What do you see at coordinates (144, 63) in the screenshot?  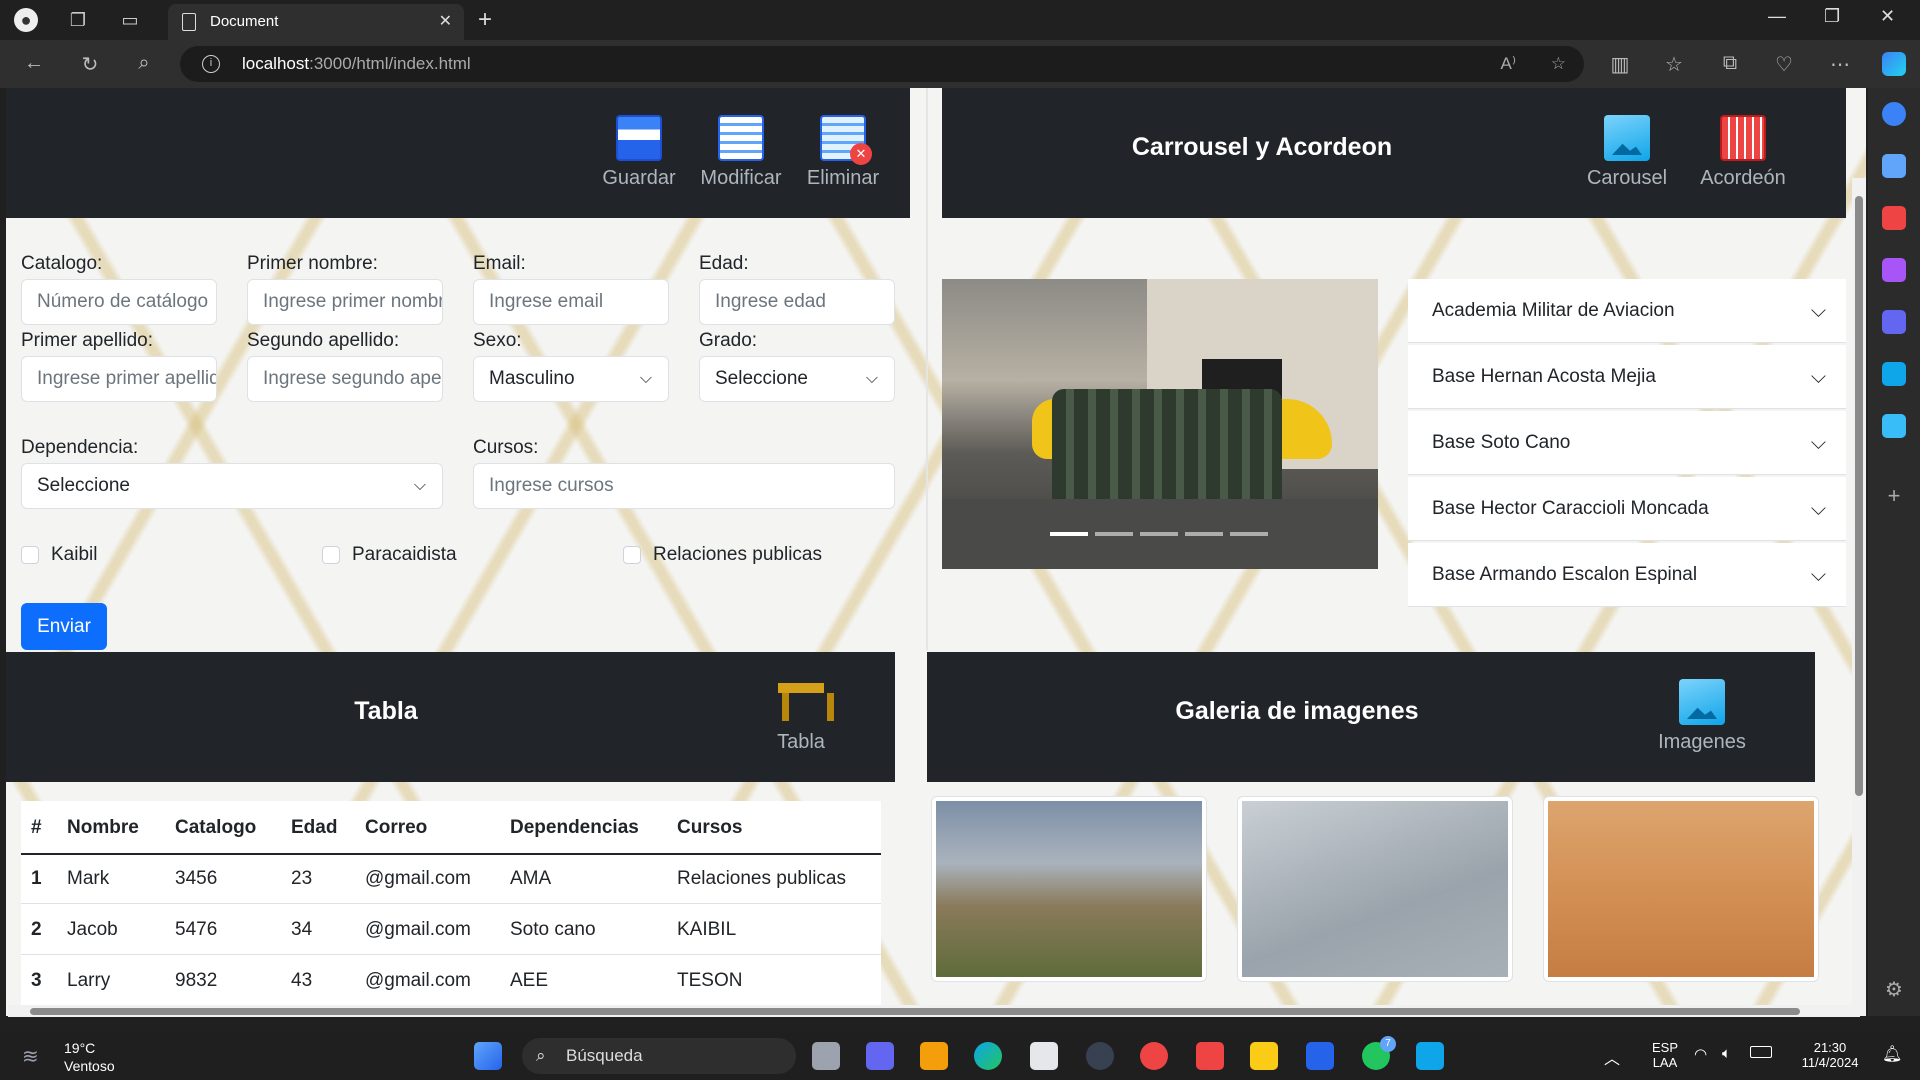 I see `search-icon: ⌕` at bounding box center [144, 63].